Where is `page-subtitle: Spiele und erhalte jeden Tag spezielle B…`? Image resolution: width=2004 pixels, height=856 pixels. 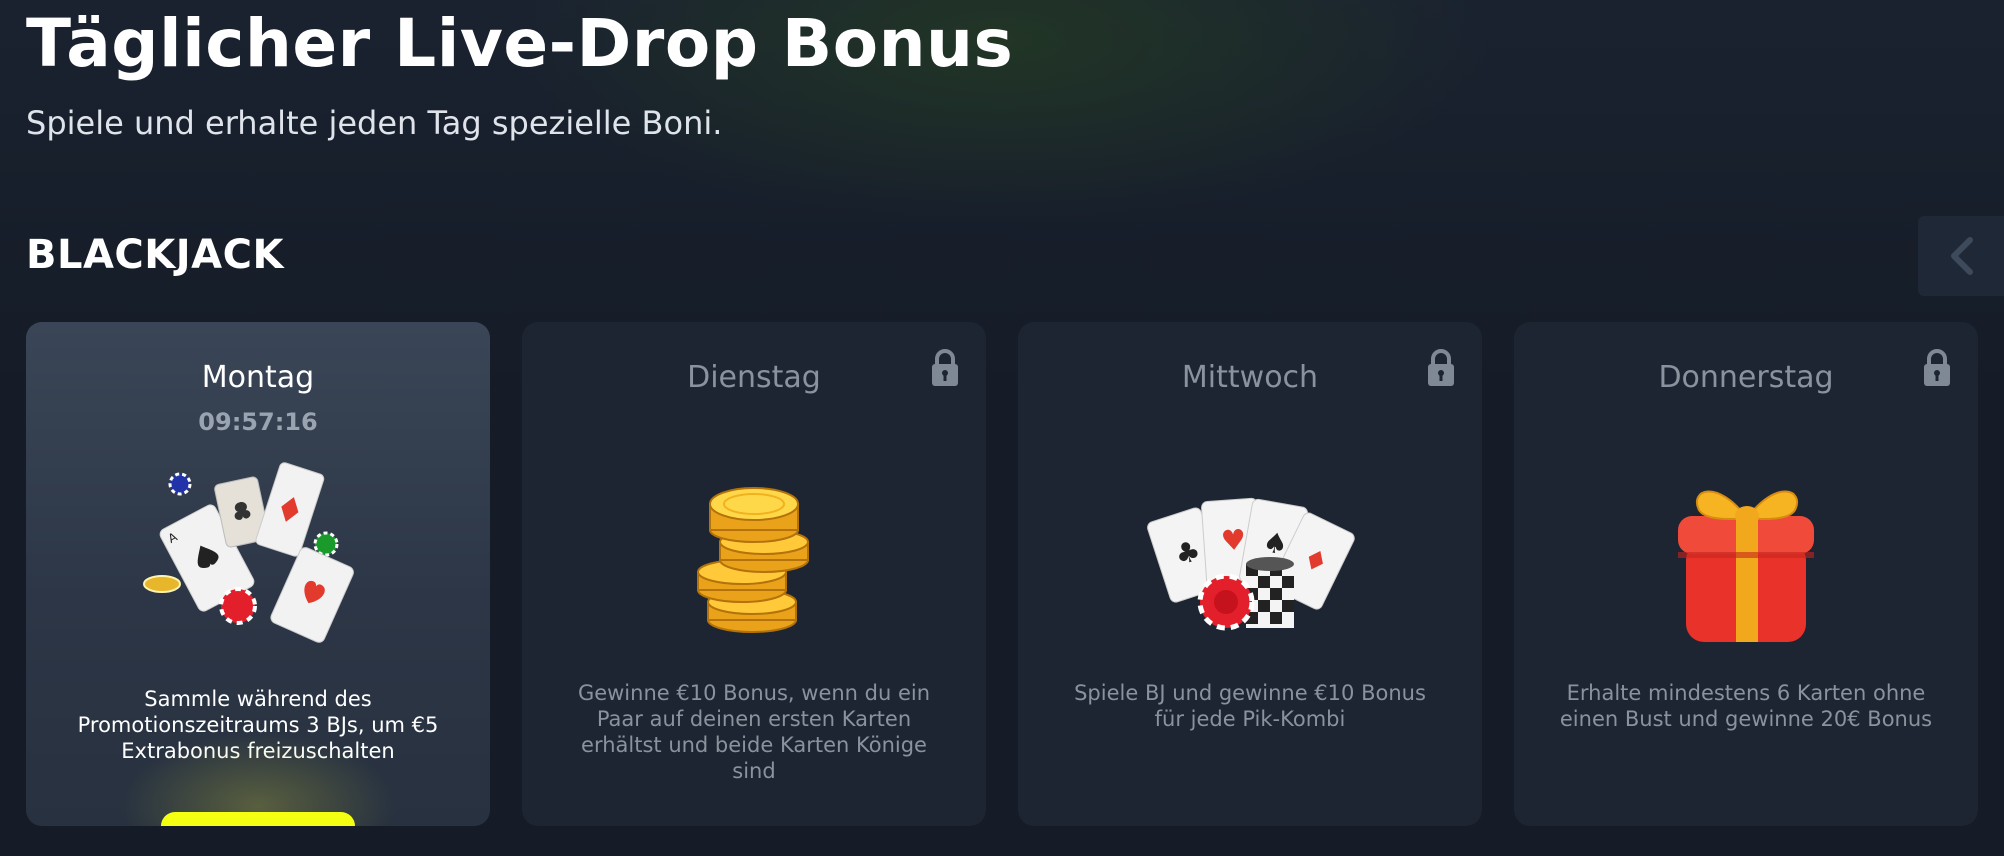 page-subtitle: Spiele und erhalte jeden Tag spezielle B… is located at coordinates (374, 123).